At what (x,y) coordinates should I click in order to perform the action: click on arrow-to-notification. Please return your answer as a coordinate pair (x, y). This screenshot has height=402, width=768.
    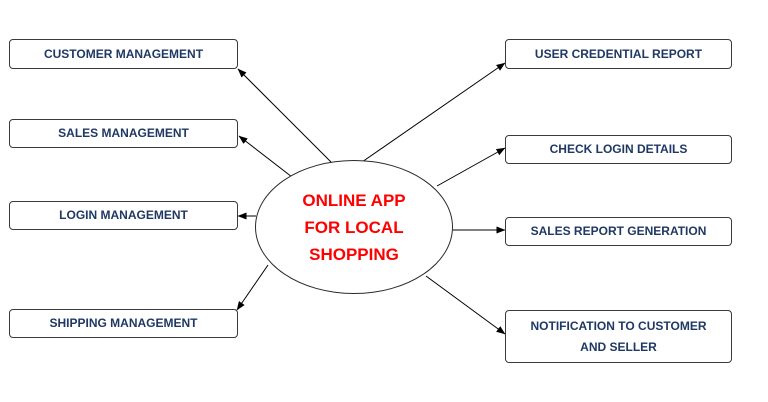
    Looking at the image, I should click on (465, 305).